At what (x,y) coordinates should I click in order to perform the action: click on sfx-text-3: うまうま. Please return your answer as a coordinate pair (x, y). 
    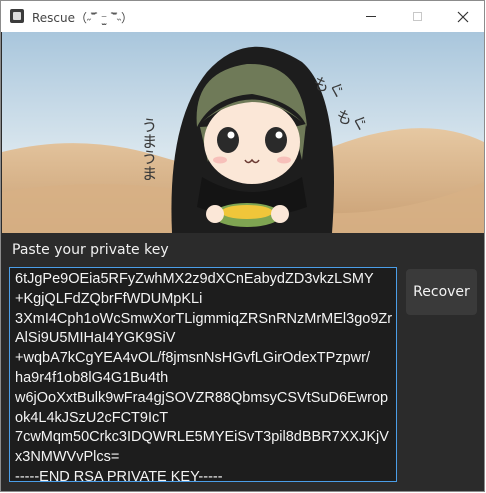
    Looking at the image, I should click on (148, 149).